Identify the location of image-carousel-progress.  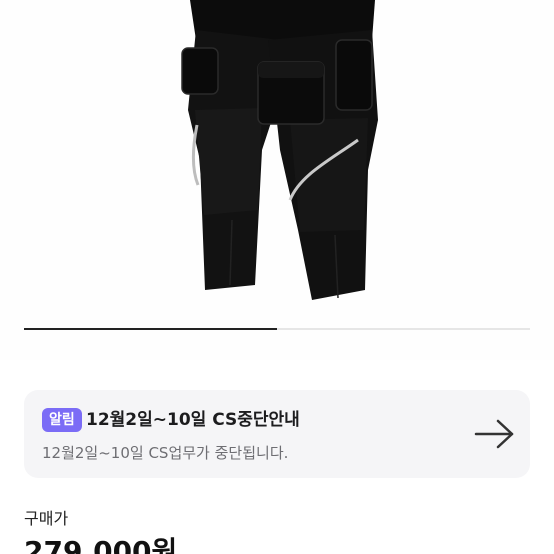
(277, 329).